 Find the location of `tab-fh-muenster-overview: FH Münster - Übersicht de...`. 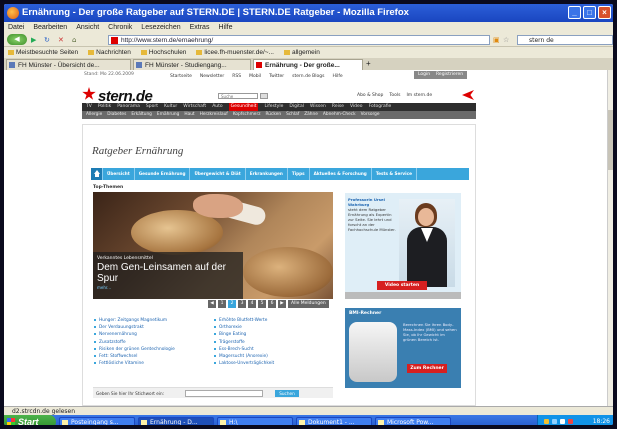

tab-fh-muenster-overview: FH Münster - Übersicht de... is located at coordinates (68, 64).